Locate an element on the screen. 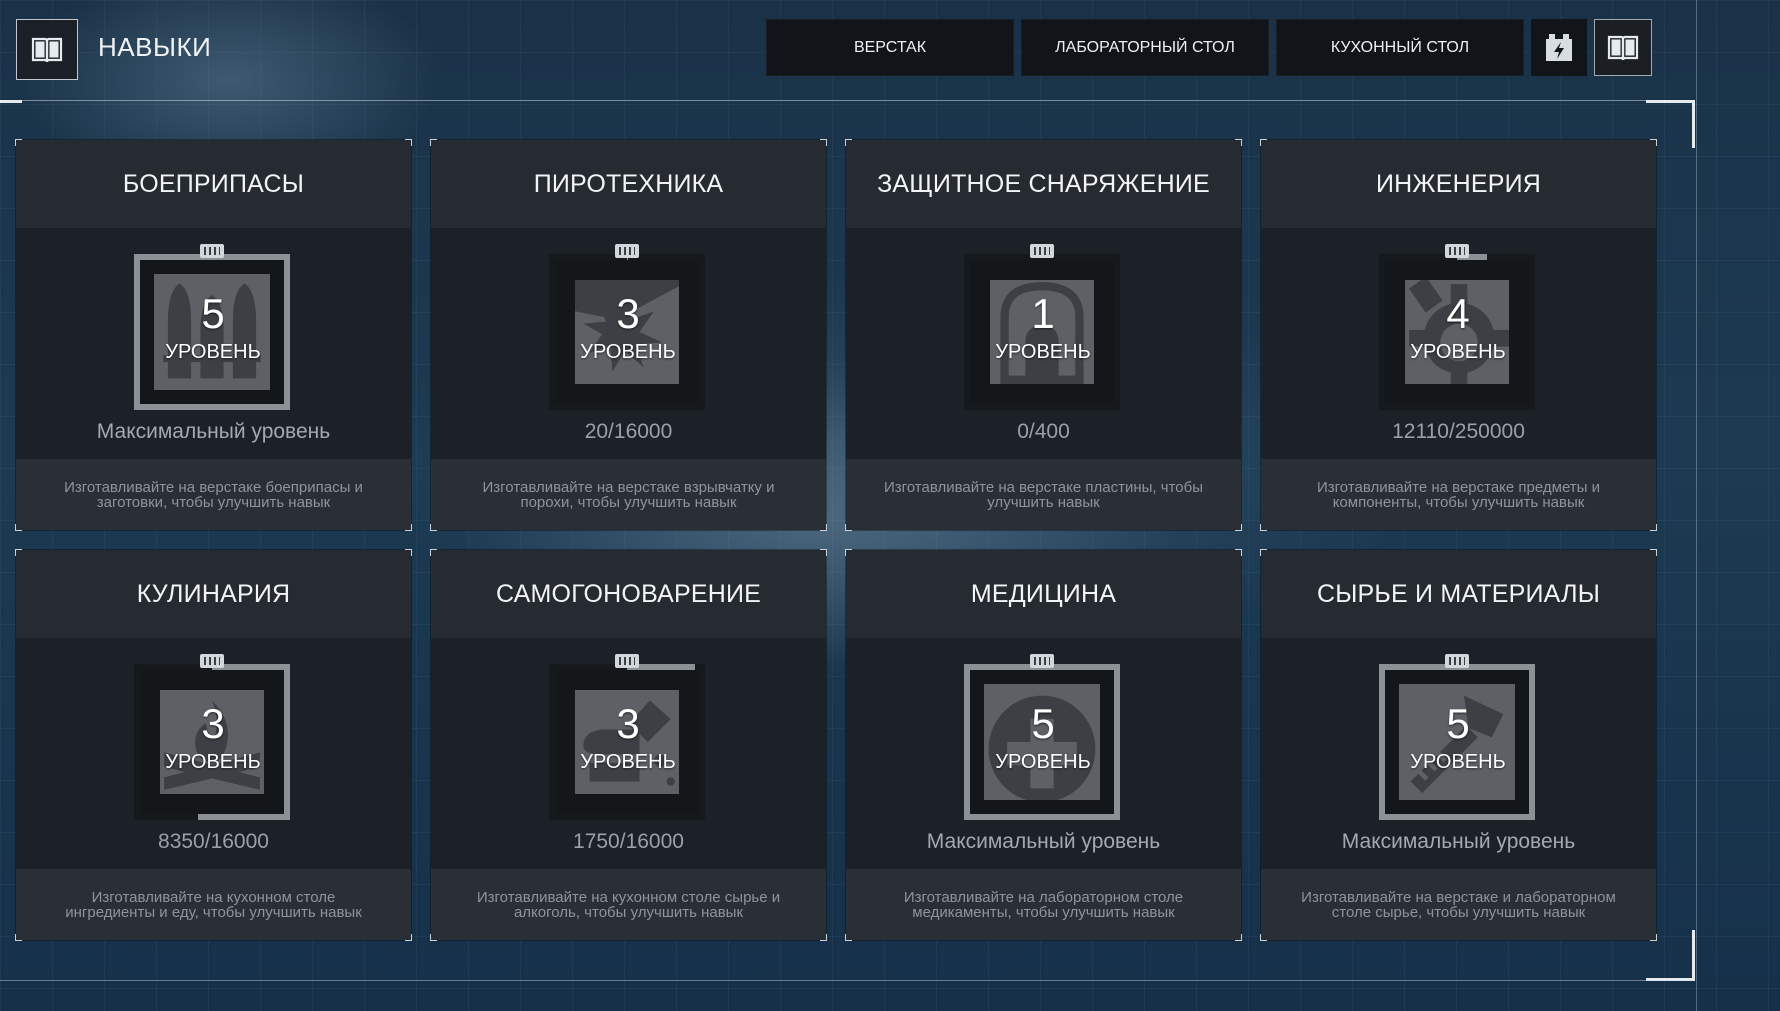 The height and width of the screenshot is (1011, 1780). tab-workbench: ВЕРСТАК is located at coordinates (890, 47).